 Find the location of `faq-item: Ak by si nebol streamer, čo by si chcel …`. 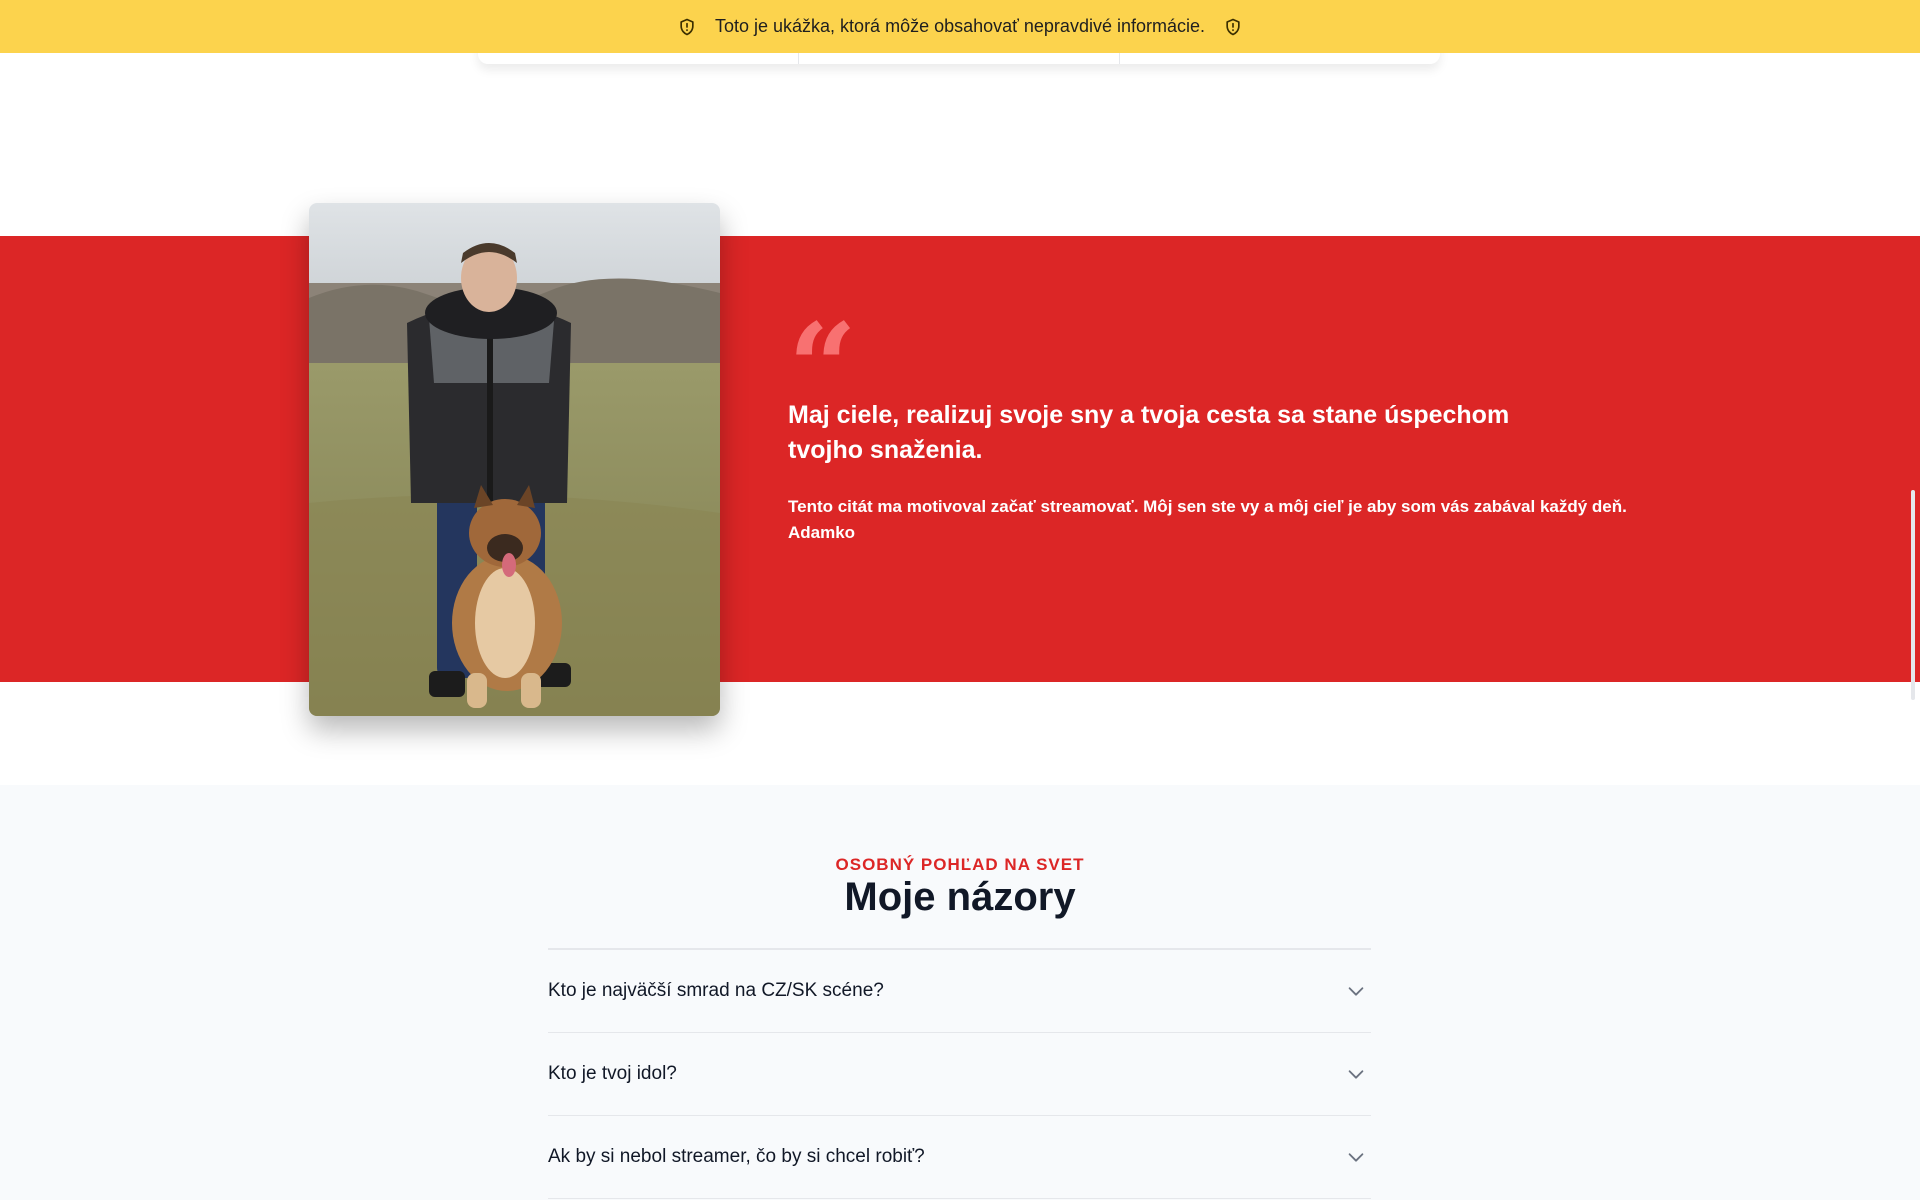

faq-item: Ak by si nebol streamer, čo by si chcel … is located at coordinates (959, 1157).